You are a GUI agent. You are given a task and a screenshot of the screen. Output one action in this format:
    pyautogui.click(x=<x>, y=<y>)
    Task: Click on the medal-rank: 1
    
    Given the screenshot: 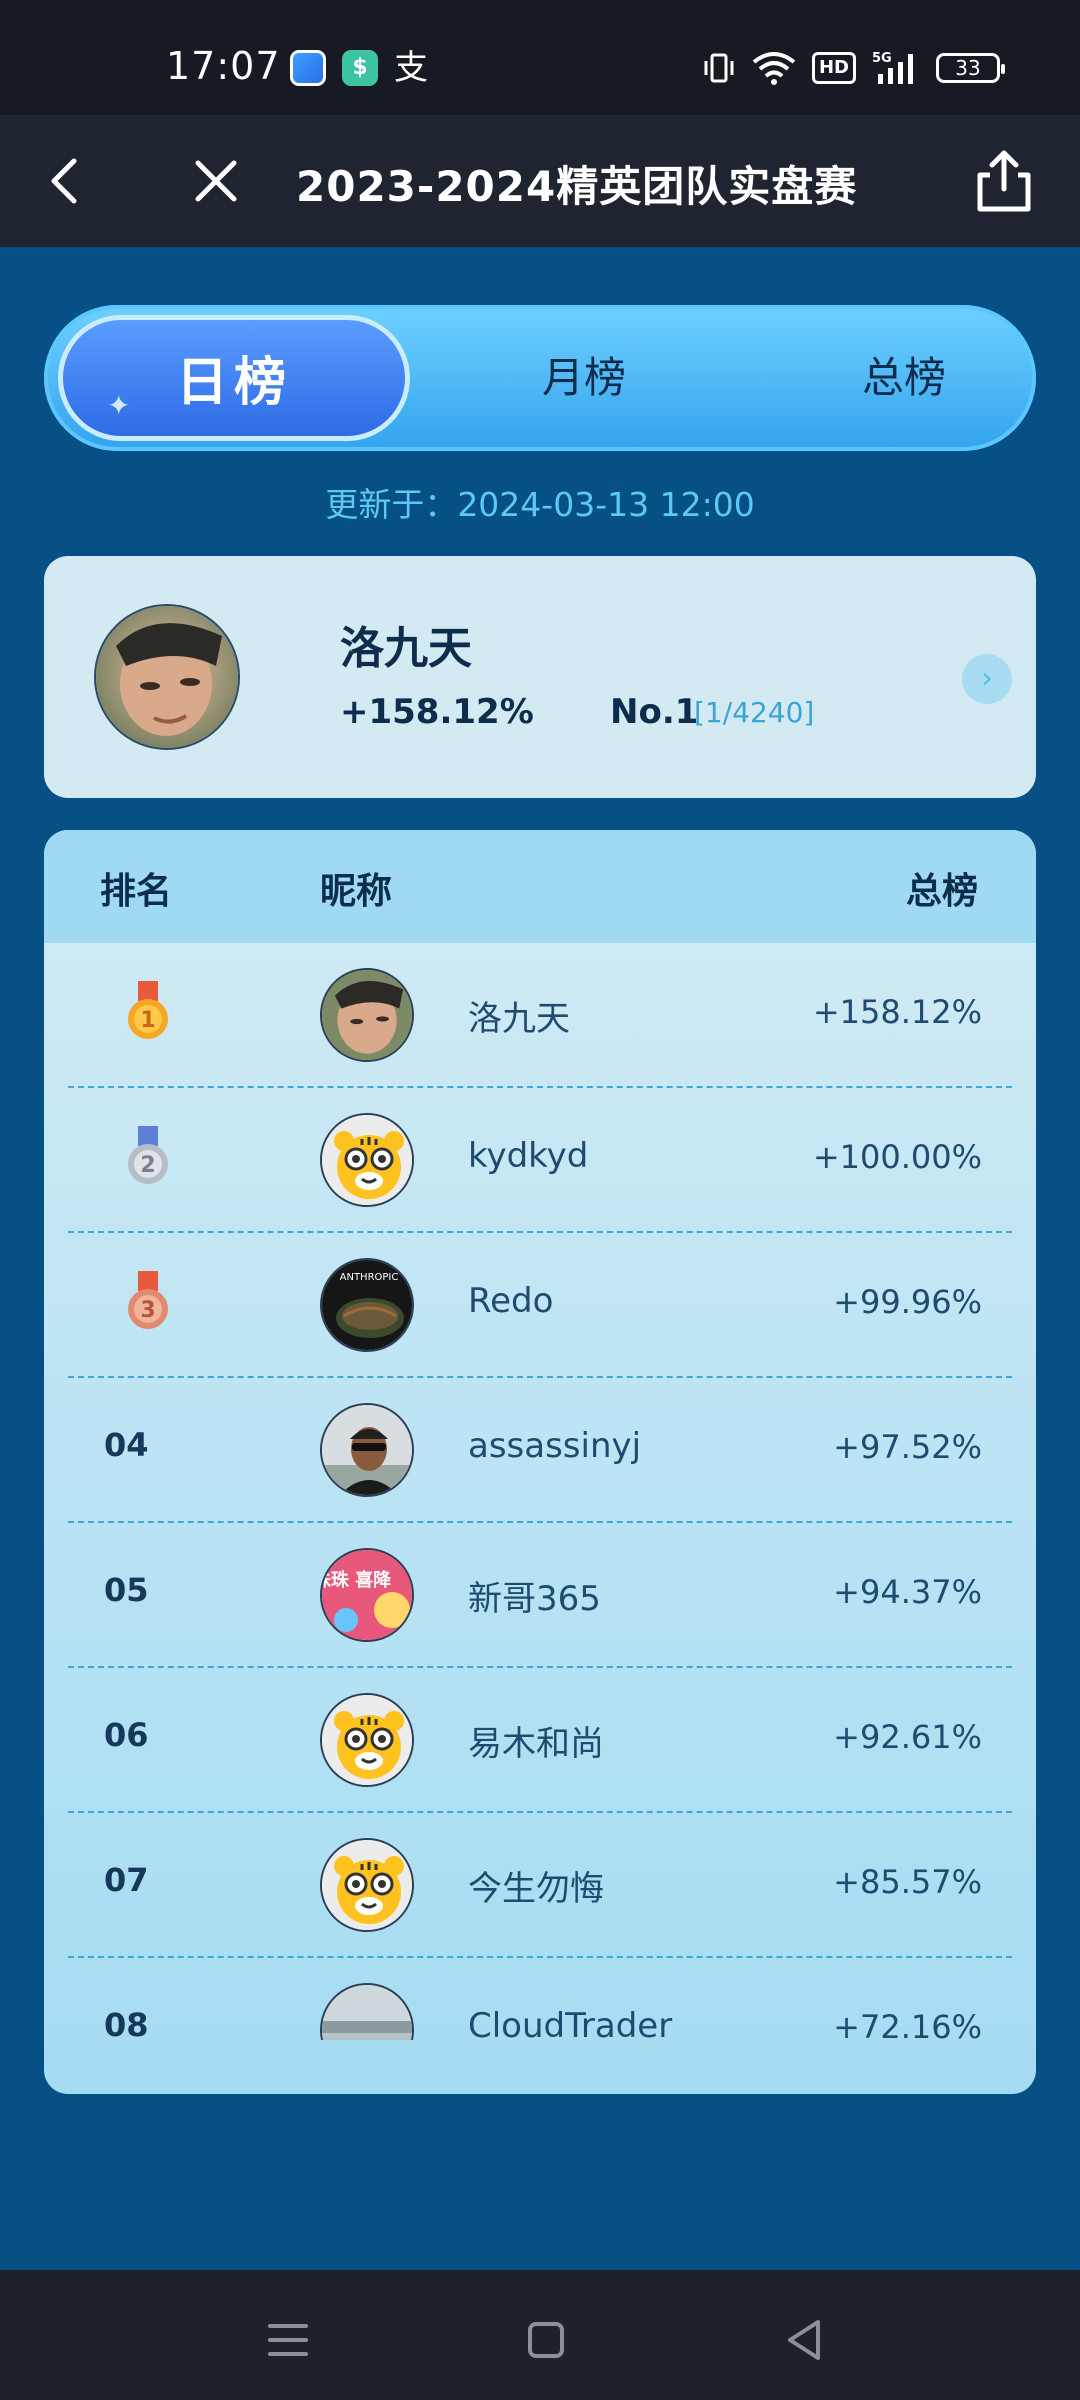 What is the action you would take?
    pyautogui.click(x=147, y=1020)
    